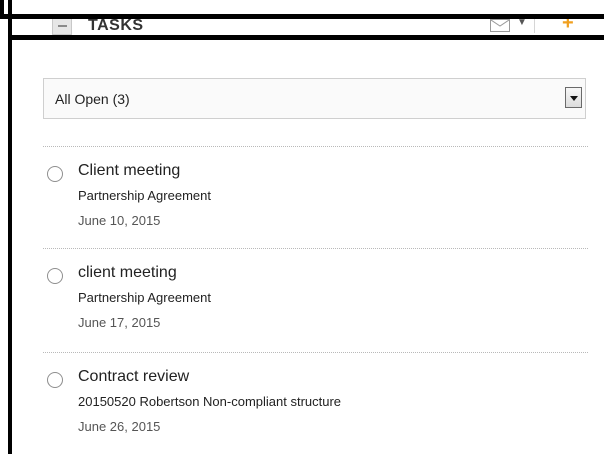 The height and width of the screenshot is (454, 604). Describe the element at coordinates (568, 27) in the screenshot. I see `plus-icon: +` at that location.